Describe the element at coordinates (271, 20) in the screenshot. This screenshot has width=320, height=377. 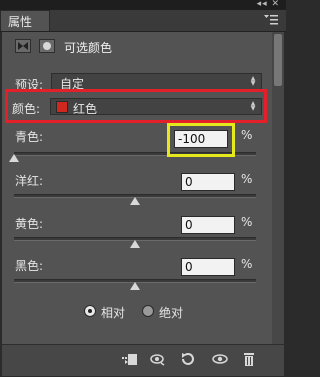
I see `panel-menu-icon` at that location.